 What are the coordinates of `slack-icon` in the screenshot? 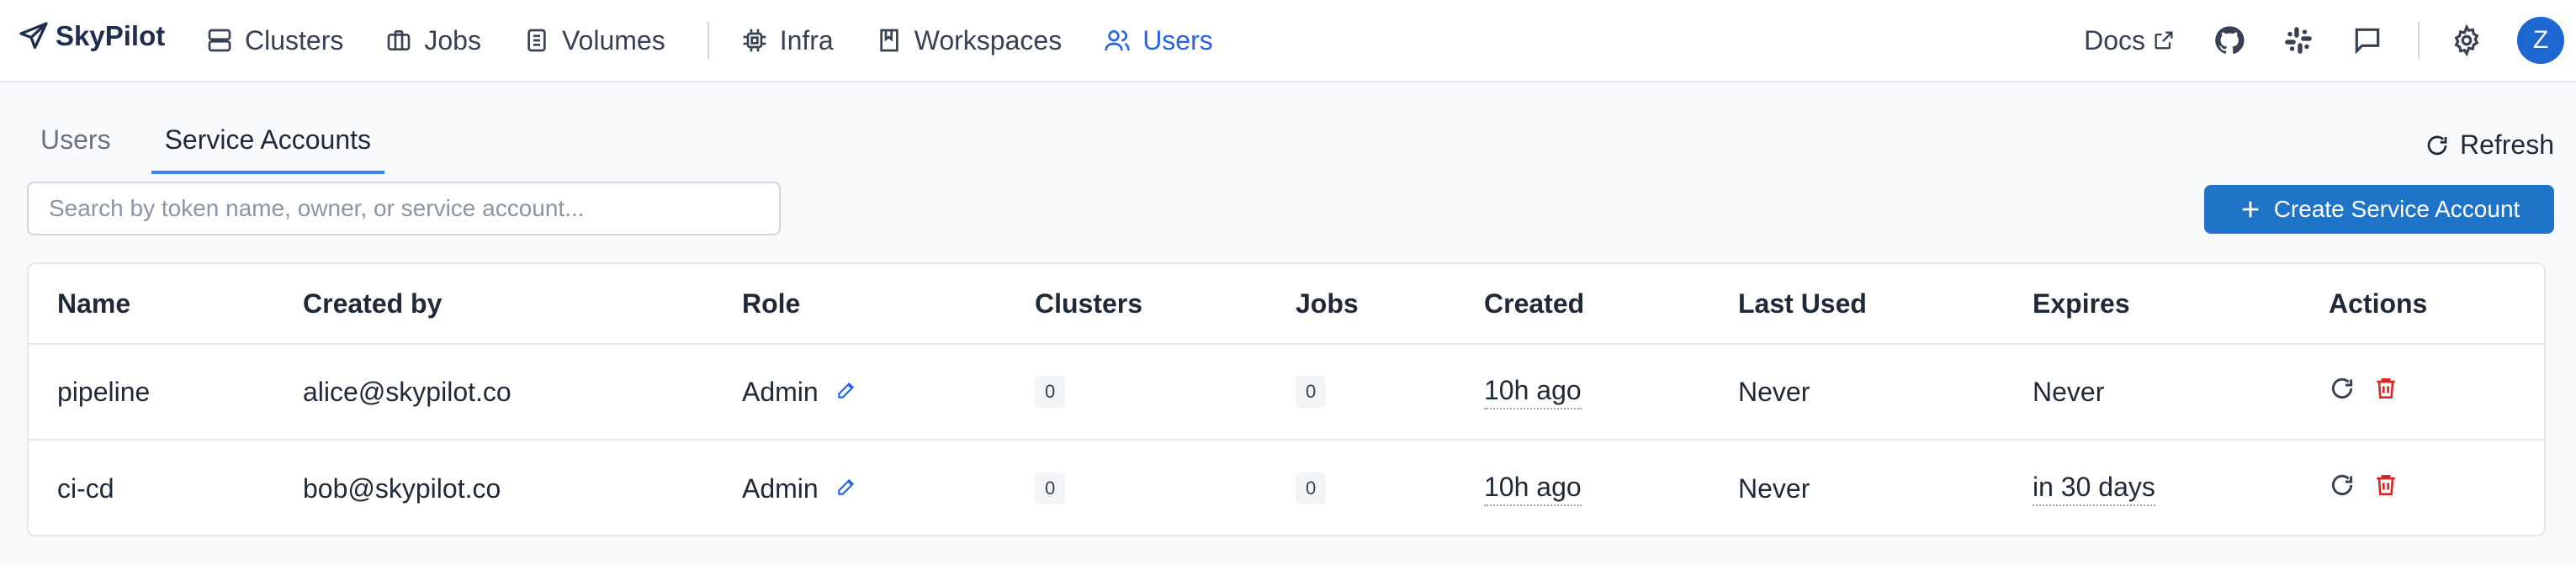 It's located at (2298, 40).